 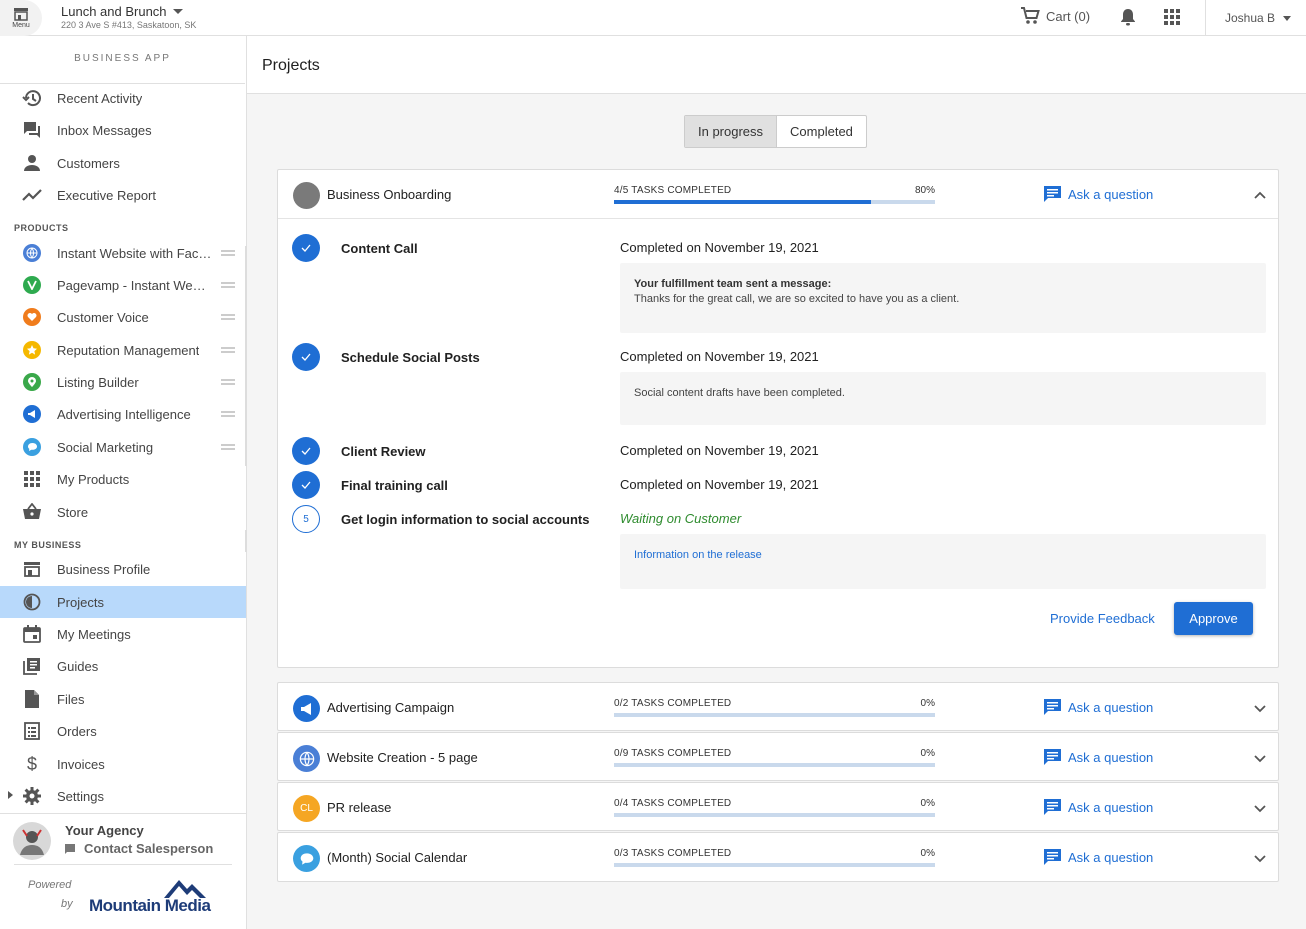 What do you see at coordinates (359, 807) in the screenshot?
I see `project-name: PR release` at bounding box center [359, 807].